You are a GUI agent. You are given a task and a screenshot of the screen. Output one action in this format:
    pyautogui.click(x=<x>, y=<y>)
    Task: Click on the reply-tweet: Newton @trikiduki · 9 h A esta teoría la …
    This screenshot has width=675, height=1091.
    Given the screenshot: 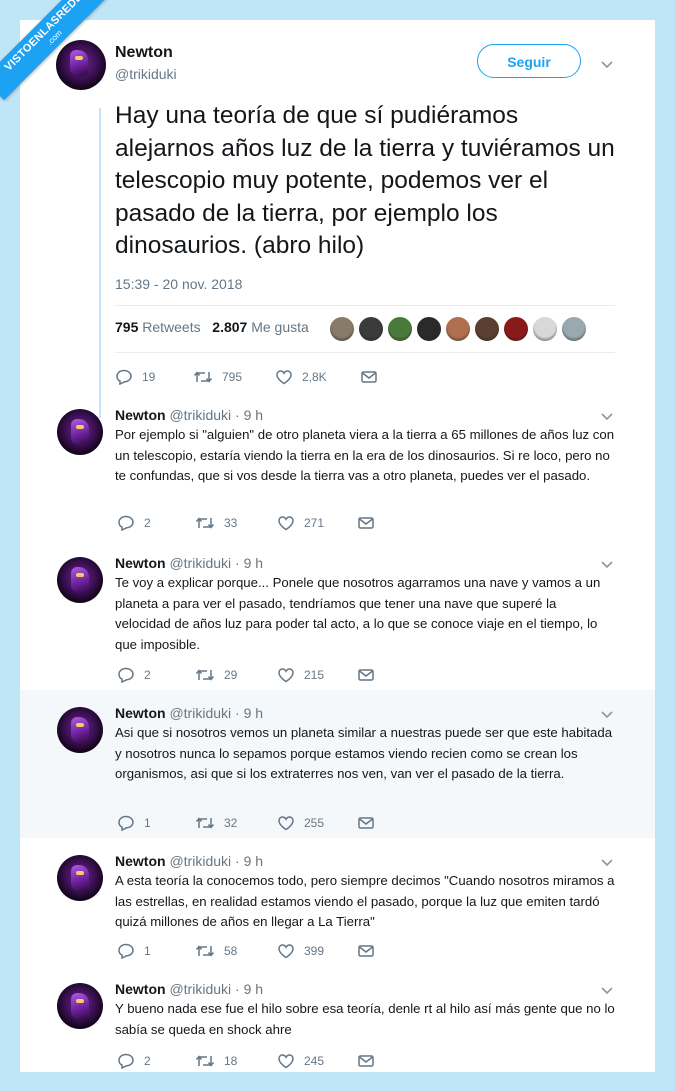 What is the action you would take?
    pyautogui.click(x=337, y=902)
    